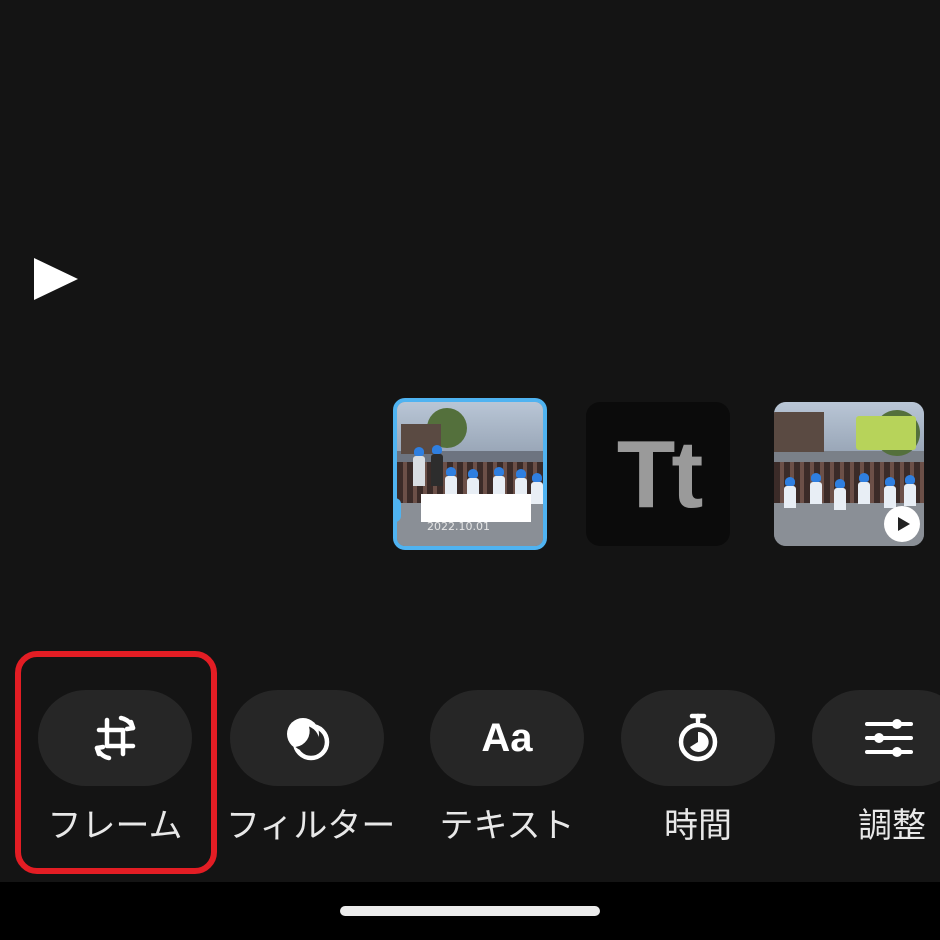  Describe the element at coordinates (470, 911) in the screenshot. I see `home-indicator` at that location.